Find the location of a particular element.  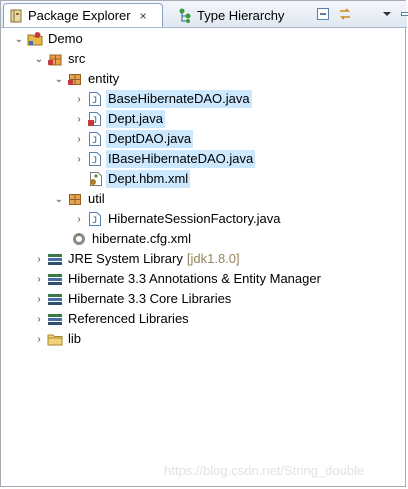

tab-type-hierarchy: Type Hierarchy is located at coordinates (228, 15).